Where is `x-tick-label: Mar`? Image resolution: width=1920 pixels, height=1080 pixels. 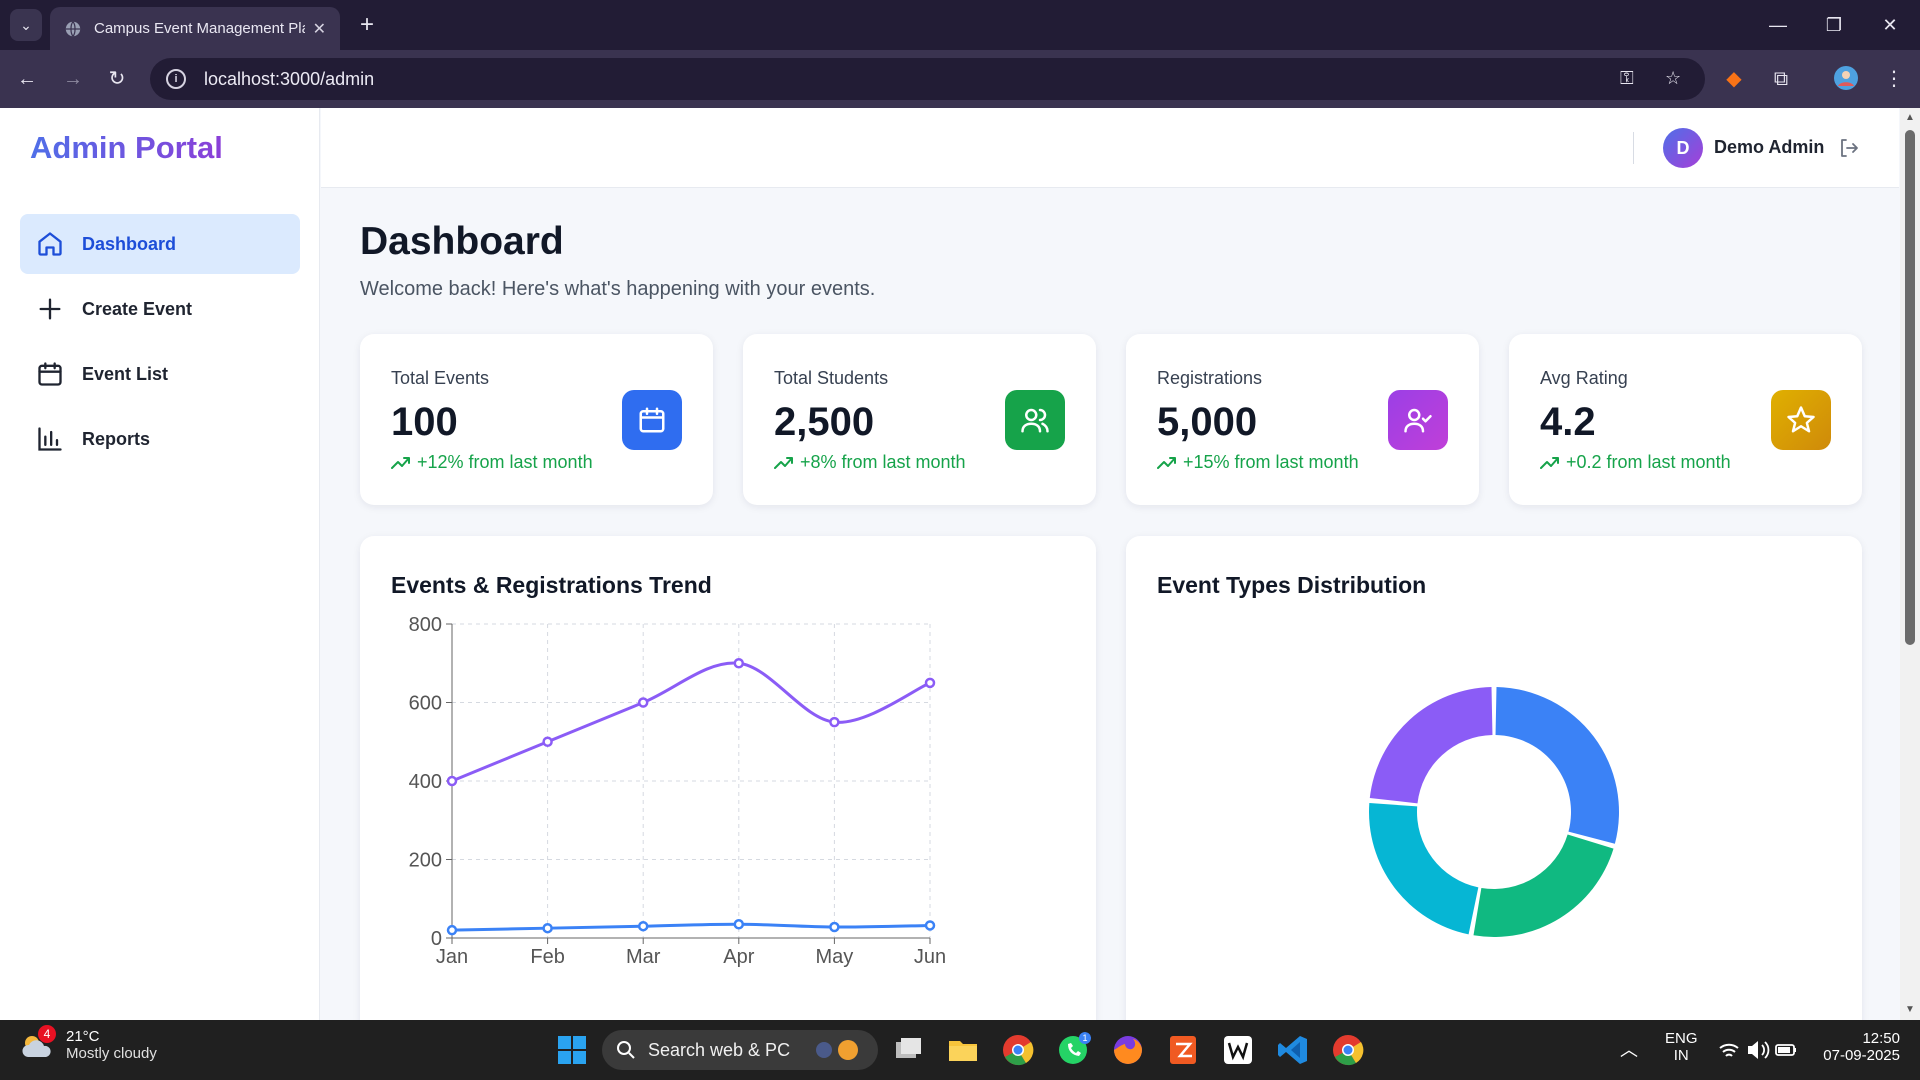
x-tick-label: Mar is located at coordinates (643, 957).